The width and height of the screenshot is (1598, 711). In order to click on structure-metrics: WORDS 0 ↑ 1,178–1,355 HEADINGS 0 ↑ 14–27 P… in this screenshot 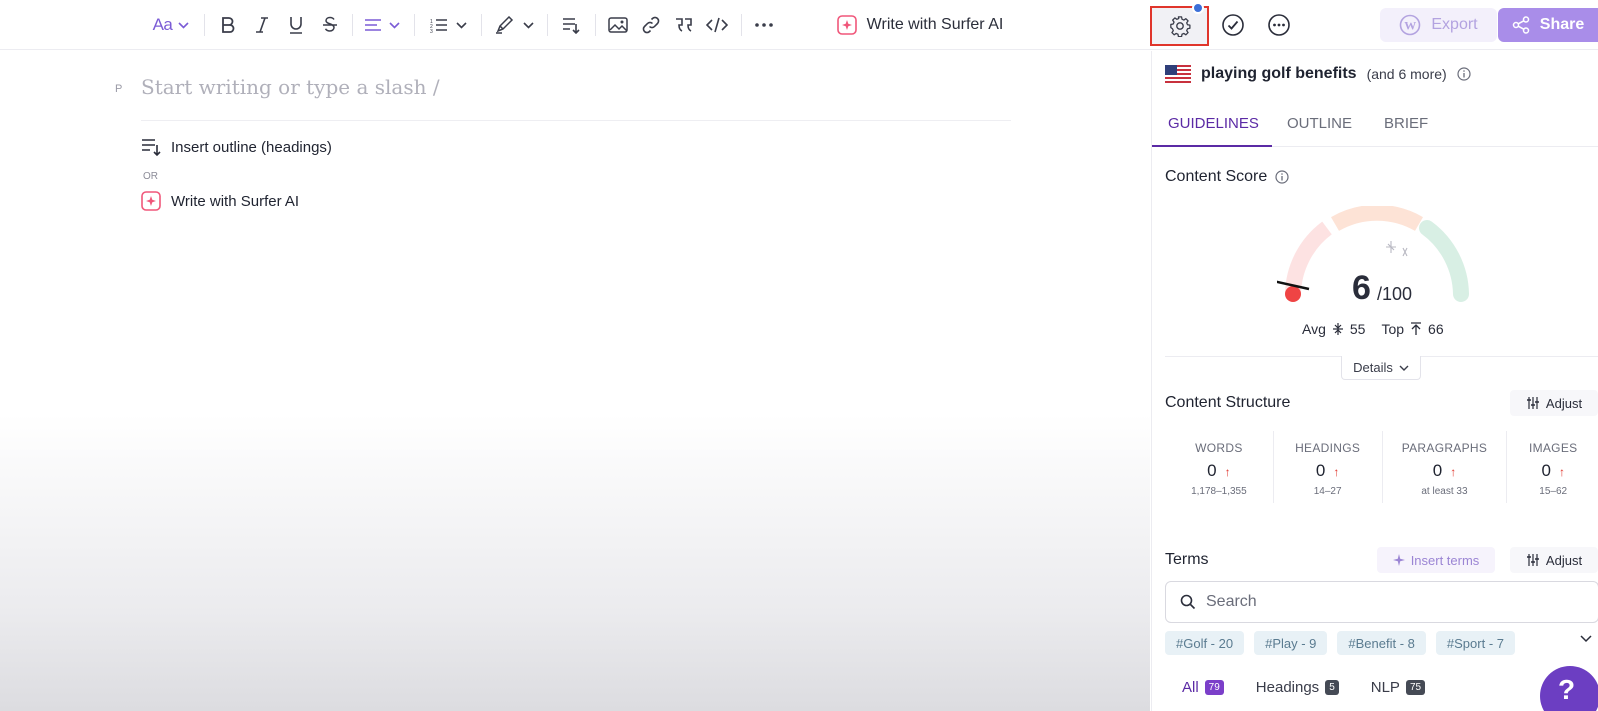, I will do `click(1381, 467)`.